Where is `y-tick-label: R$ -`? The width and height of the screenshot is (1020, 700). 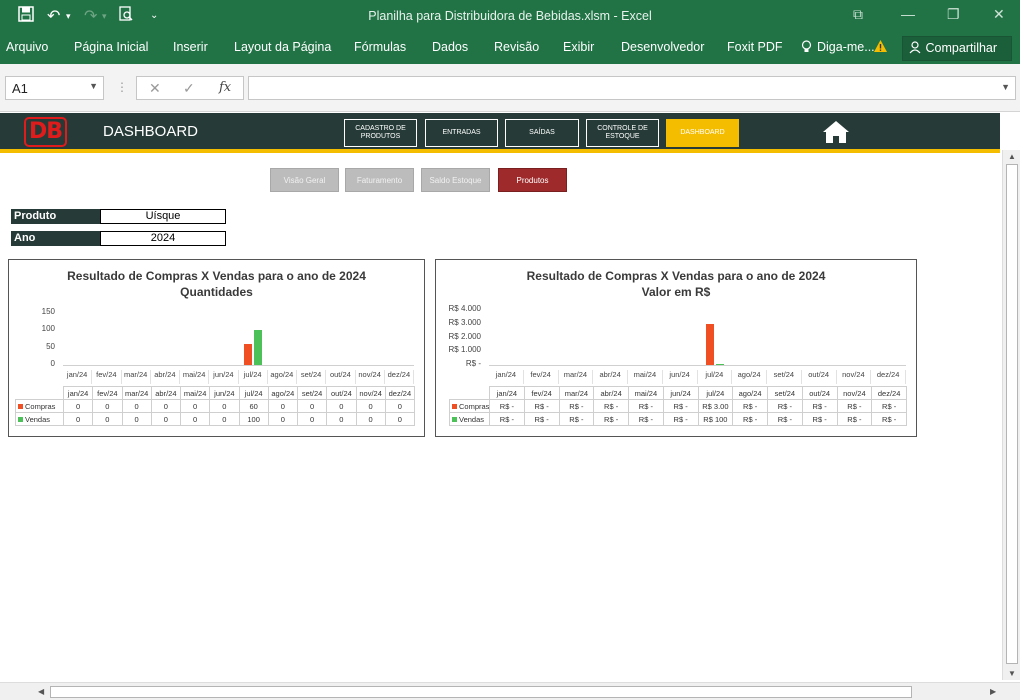
y-tick-label: R$ - is located at coordinates (473, 363).